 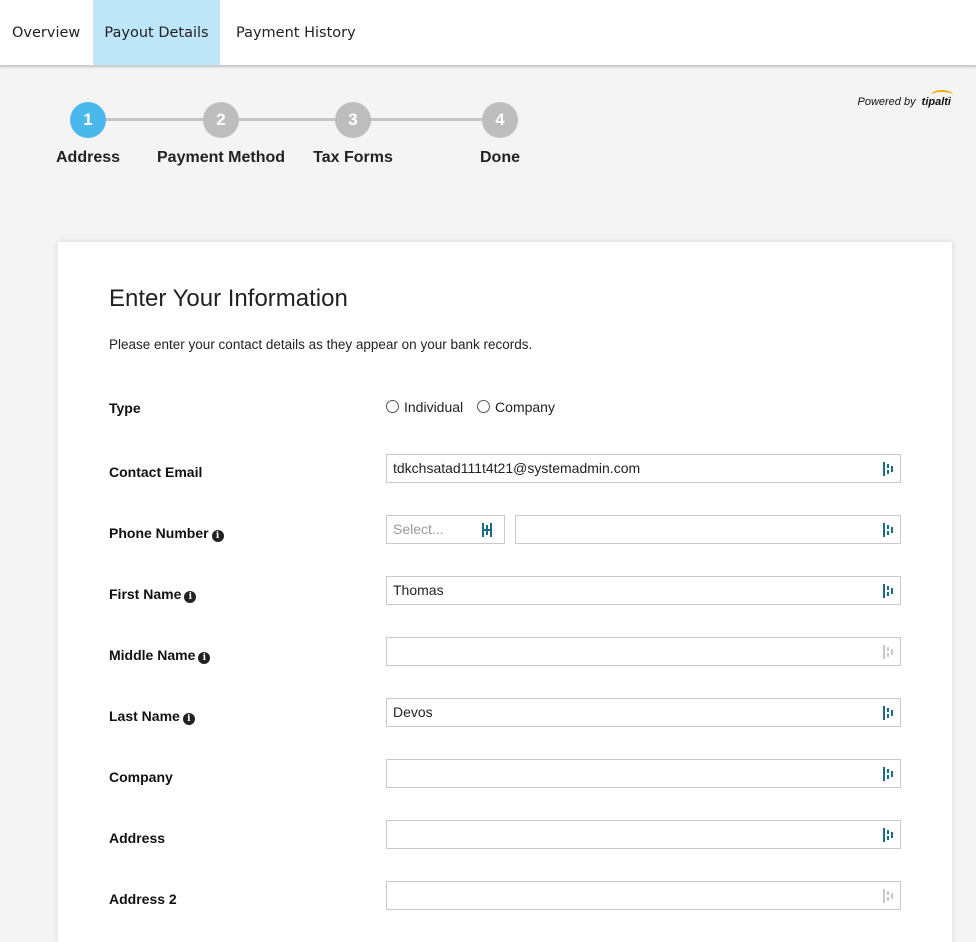 I want to click on middle-name-label: Middle Name i, so click(x=160, y=655).